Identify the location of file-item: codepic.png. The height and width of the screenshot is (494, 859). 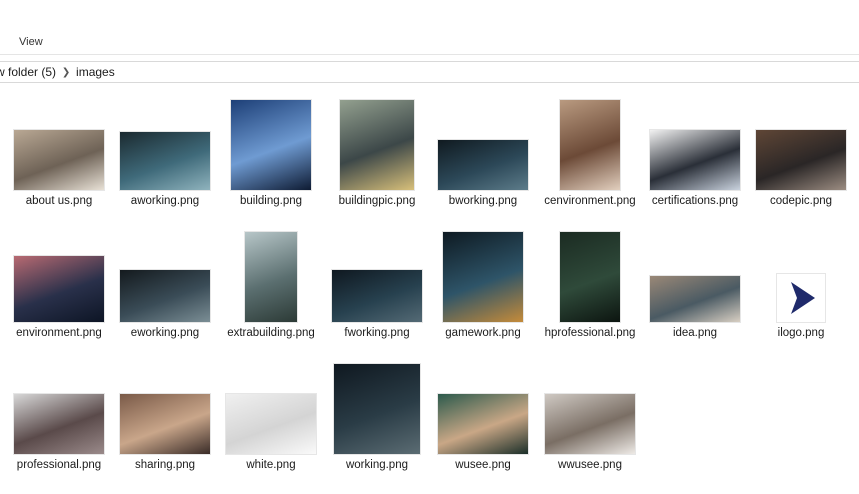
(801, 160).